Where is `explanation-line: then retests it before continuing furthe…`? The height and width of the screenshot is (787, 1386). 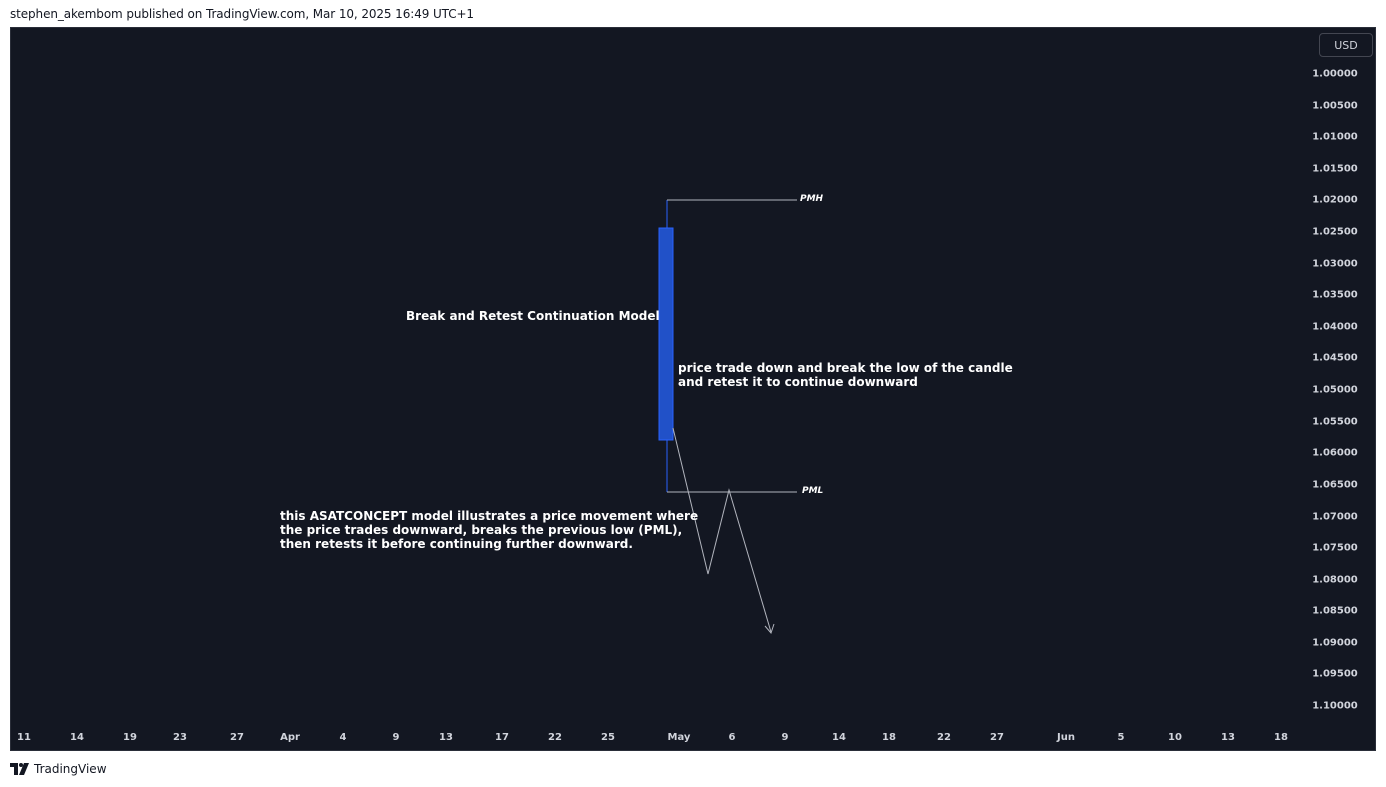
explanation-line: then retests it before continuing furthe… is located at coordinates (456, 544).